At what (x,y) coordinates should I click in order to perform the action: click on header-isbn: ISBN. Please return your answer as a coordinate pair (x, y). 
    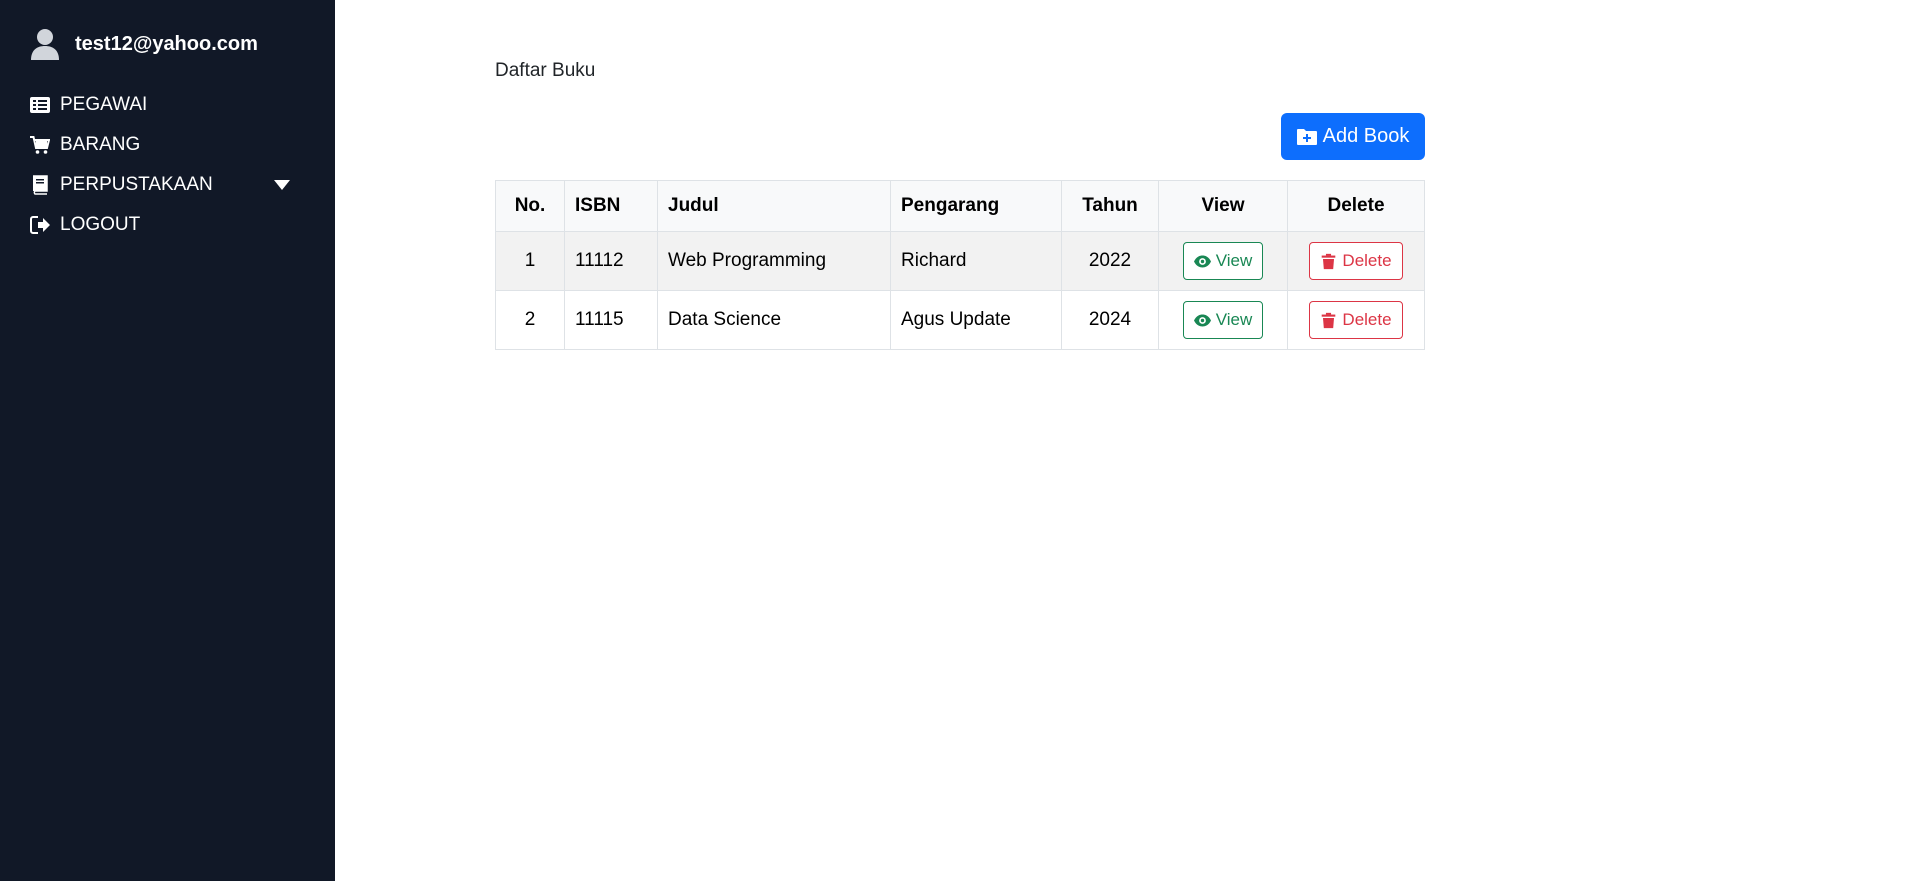
    Looking at the image, I should click on (611, 206).